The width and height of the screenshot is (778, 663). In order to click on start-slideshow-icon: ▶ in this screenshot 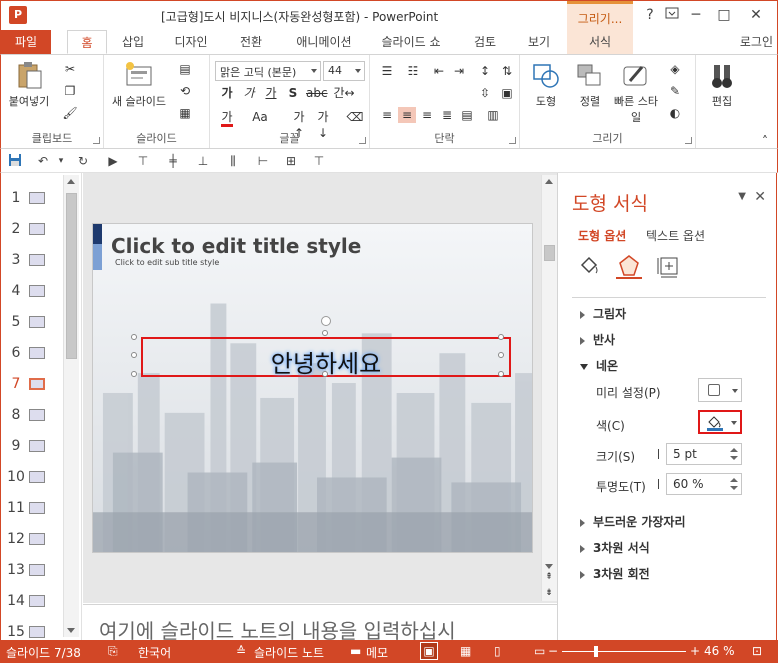, I will do `click(113, 161)`.